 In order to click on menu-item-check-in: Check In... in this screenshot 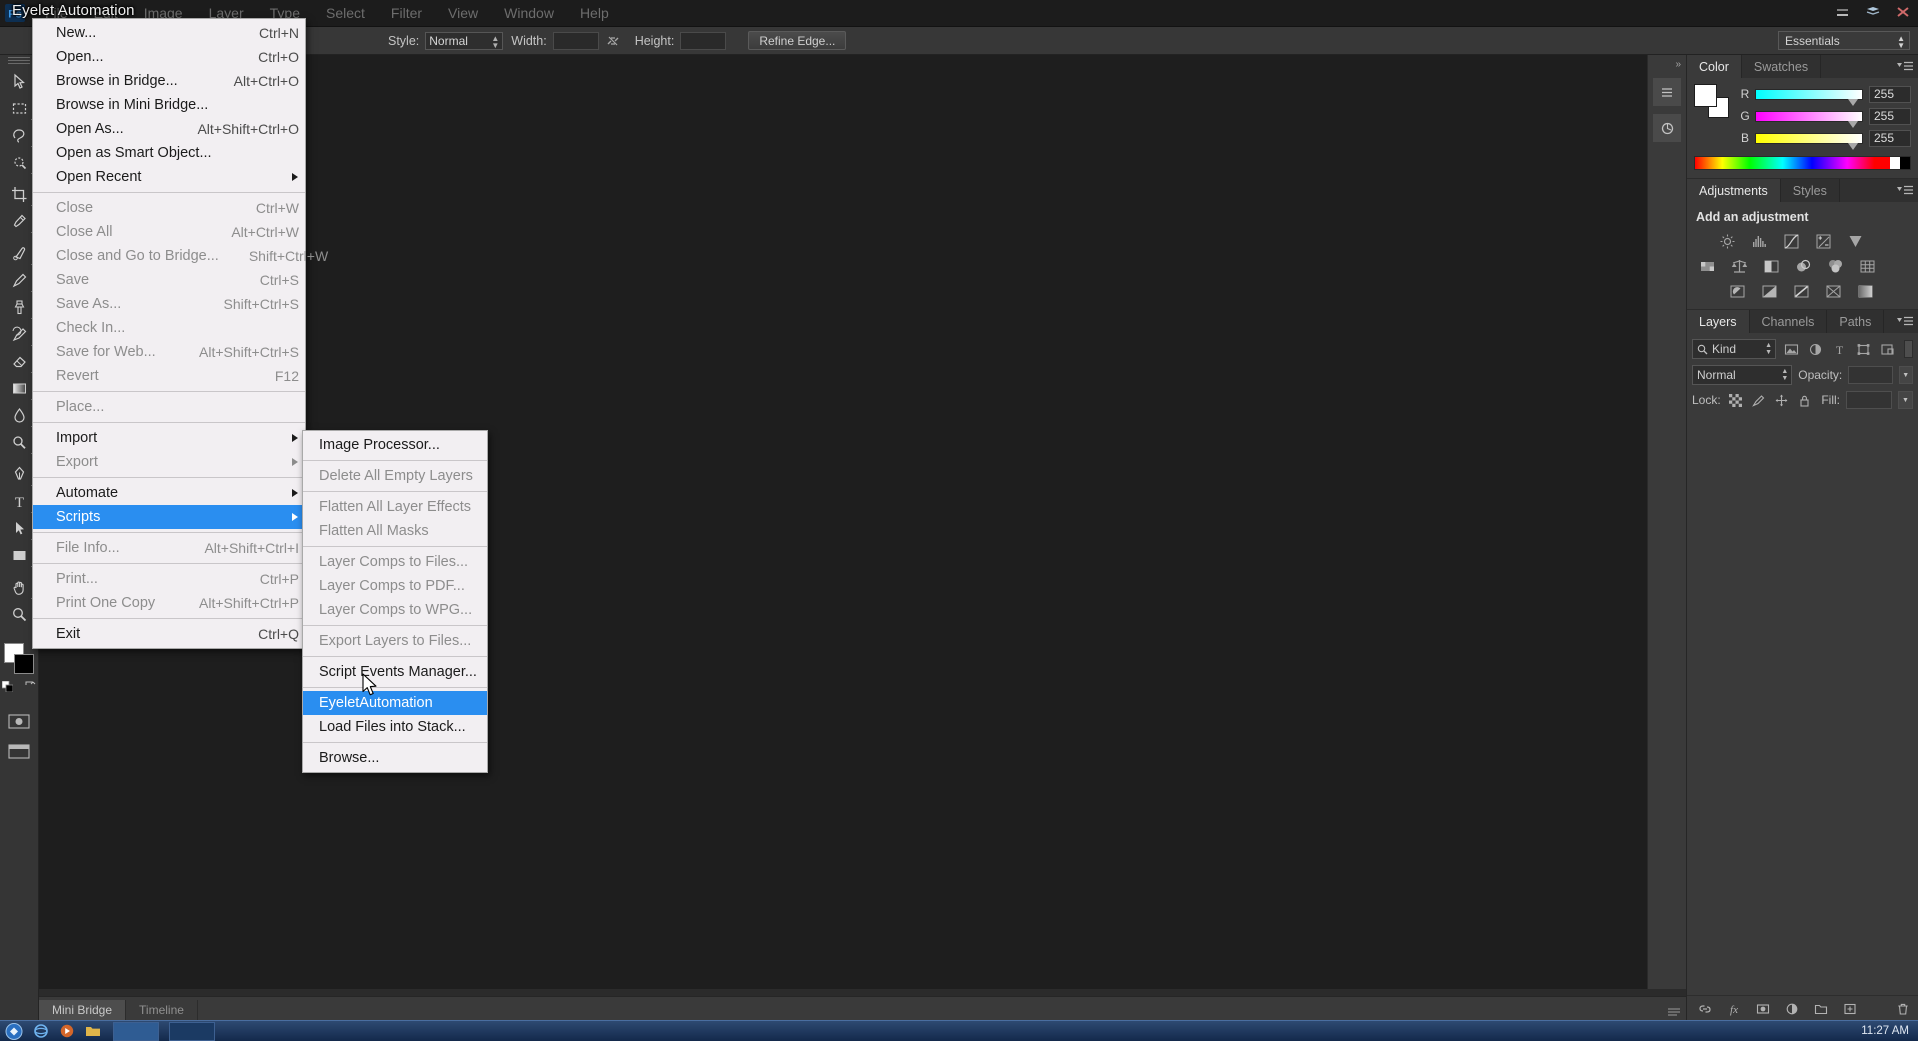, I will do `click(169, 328)`.